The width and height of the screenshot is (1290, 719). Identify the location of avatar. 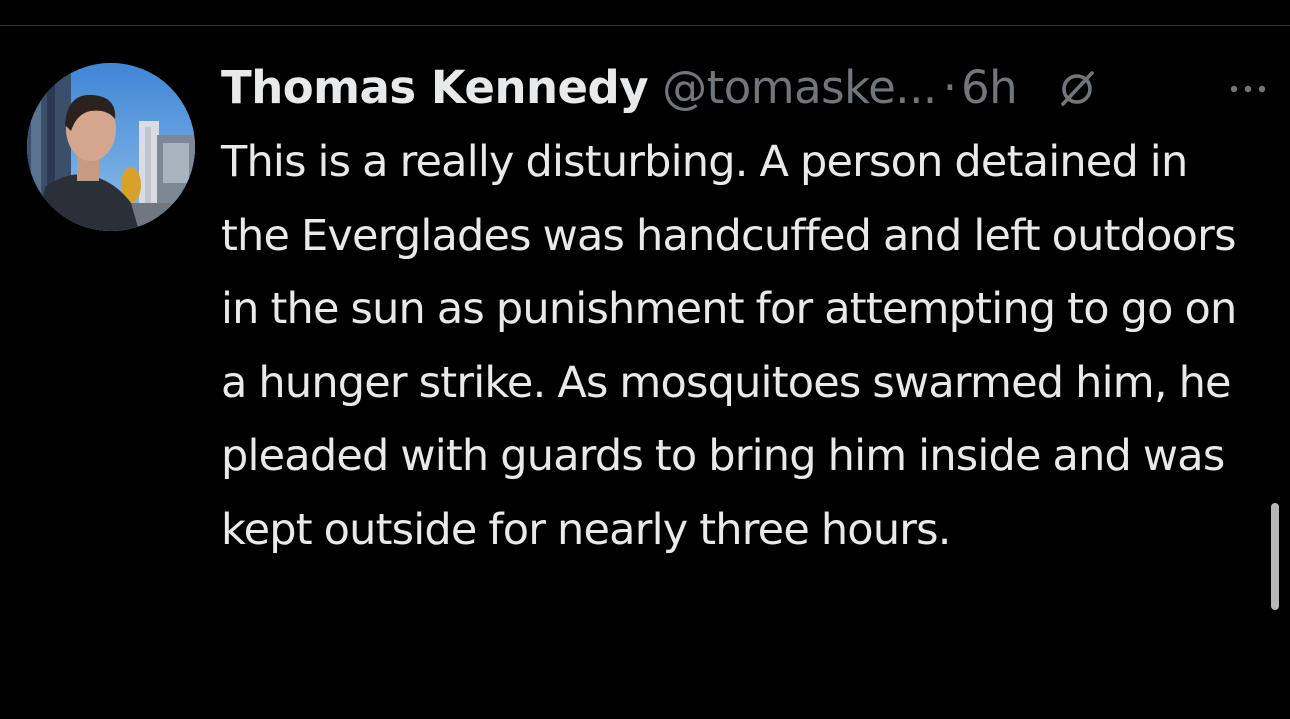
(111, 147).